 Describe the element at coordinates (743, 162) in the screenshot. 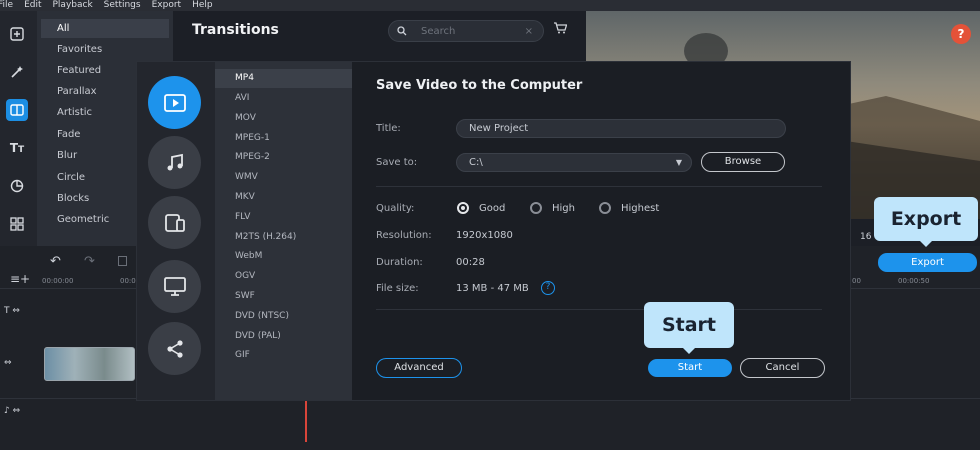

I see `browse-button: Browse` at that location.